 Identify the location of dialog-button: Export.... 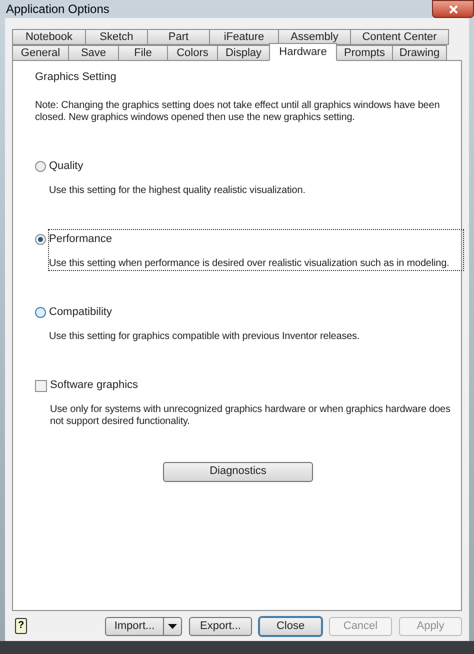
(220, 626).